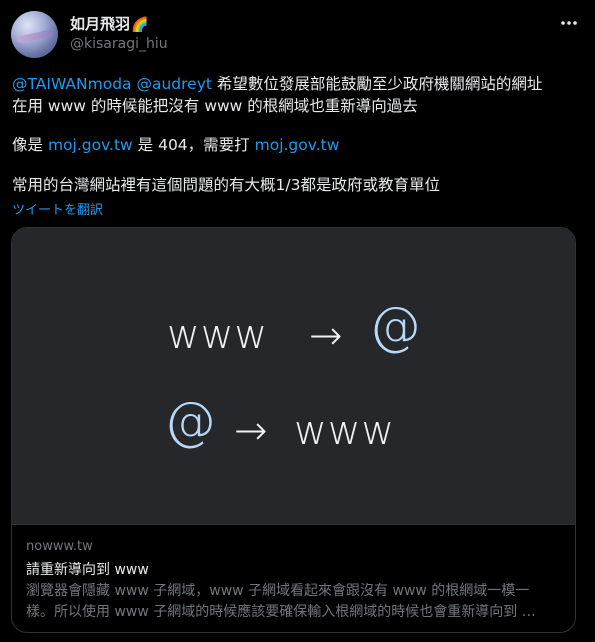 This screenshot has width=595, height=642. What do you see at coordinates (57, 208) in the screenshot?
I see `translate-link: ツイートを翻訳` at bounding box center [57, 208].